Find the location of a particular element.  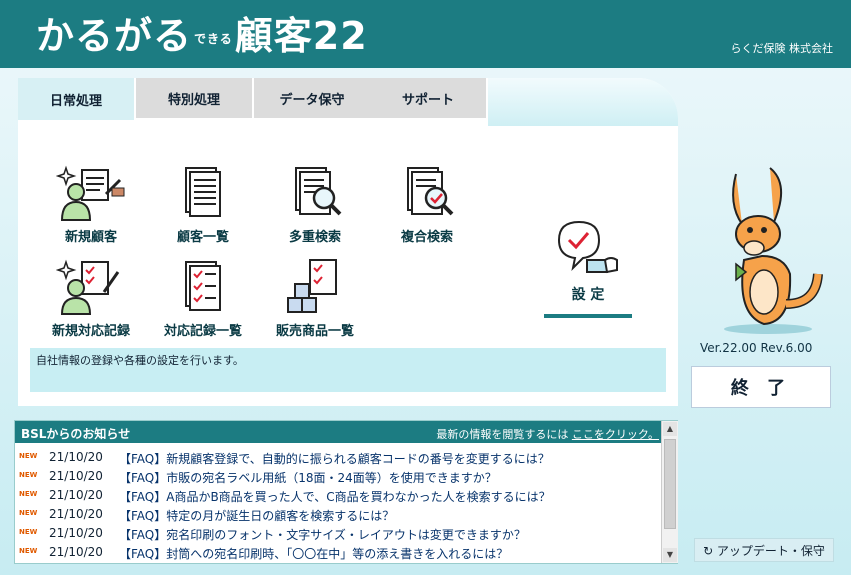

tab-data-maintenance: データ保守 is located at coordinates (312, 98).